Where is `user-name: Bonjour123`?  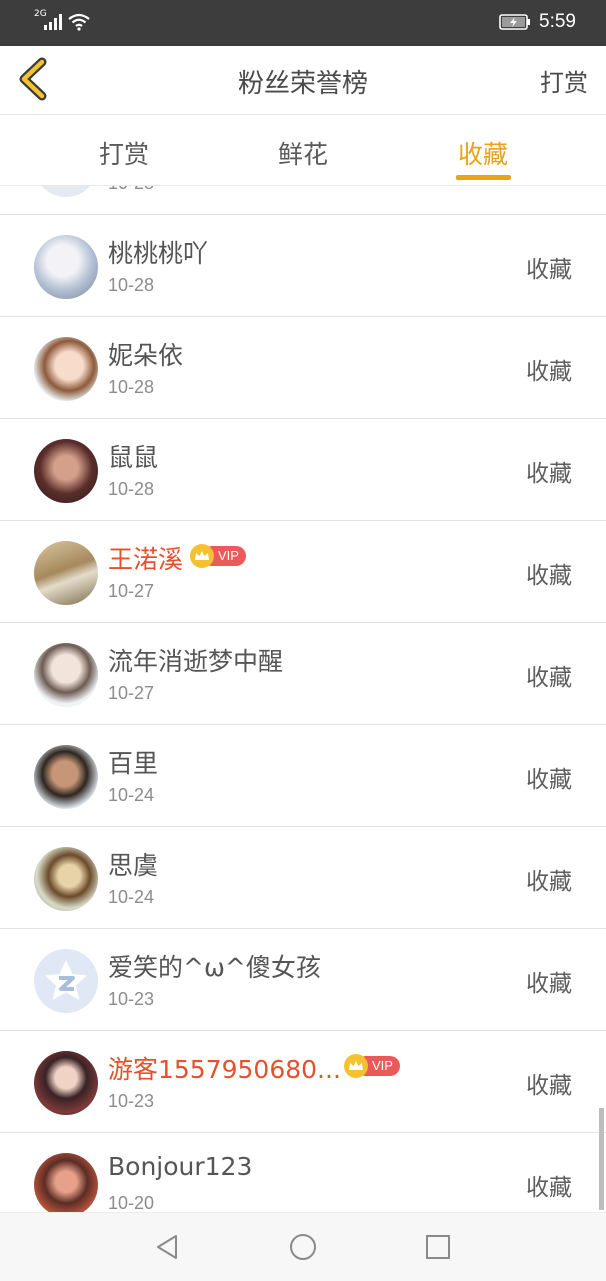
user-name: Bonjour123 is located at coordinates (180, 1166).